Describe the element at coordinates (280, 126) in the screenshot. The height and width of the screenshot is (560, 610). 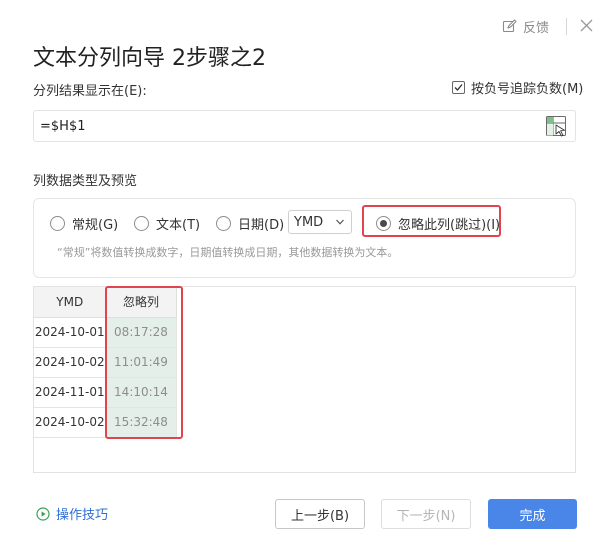
I see `destination-input` at that location.